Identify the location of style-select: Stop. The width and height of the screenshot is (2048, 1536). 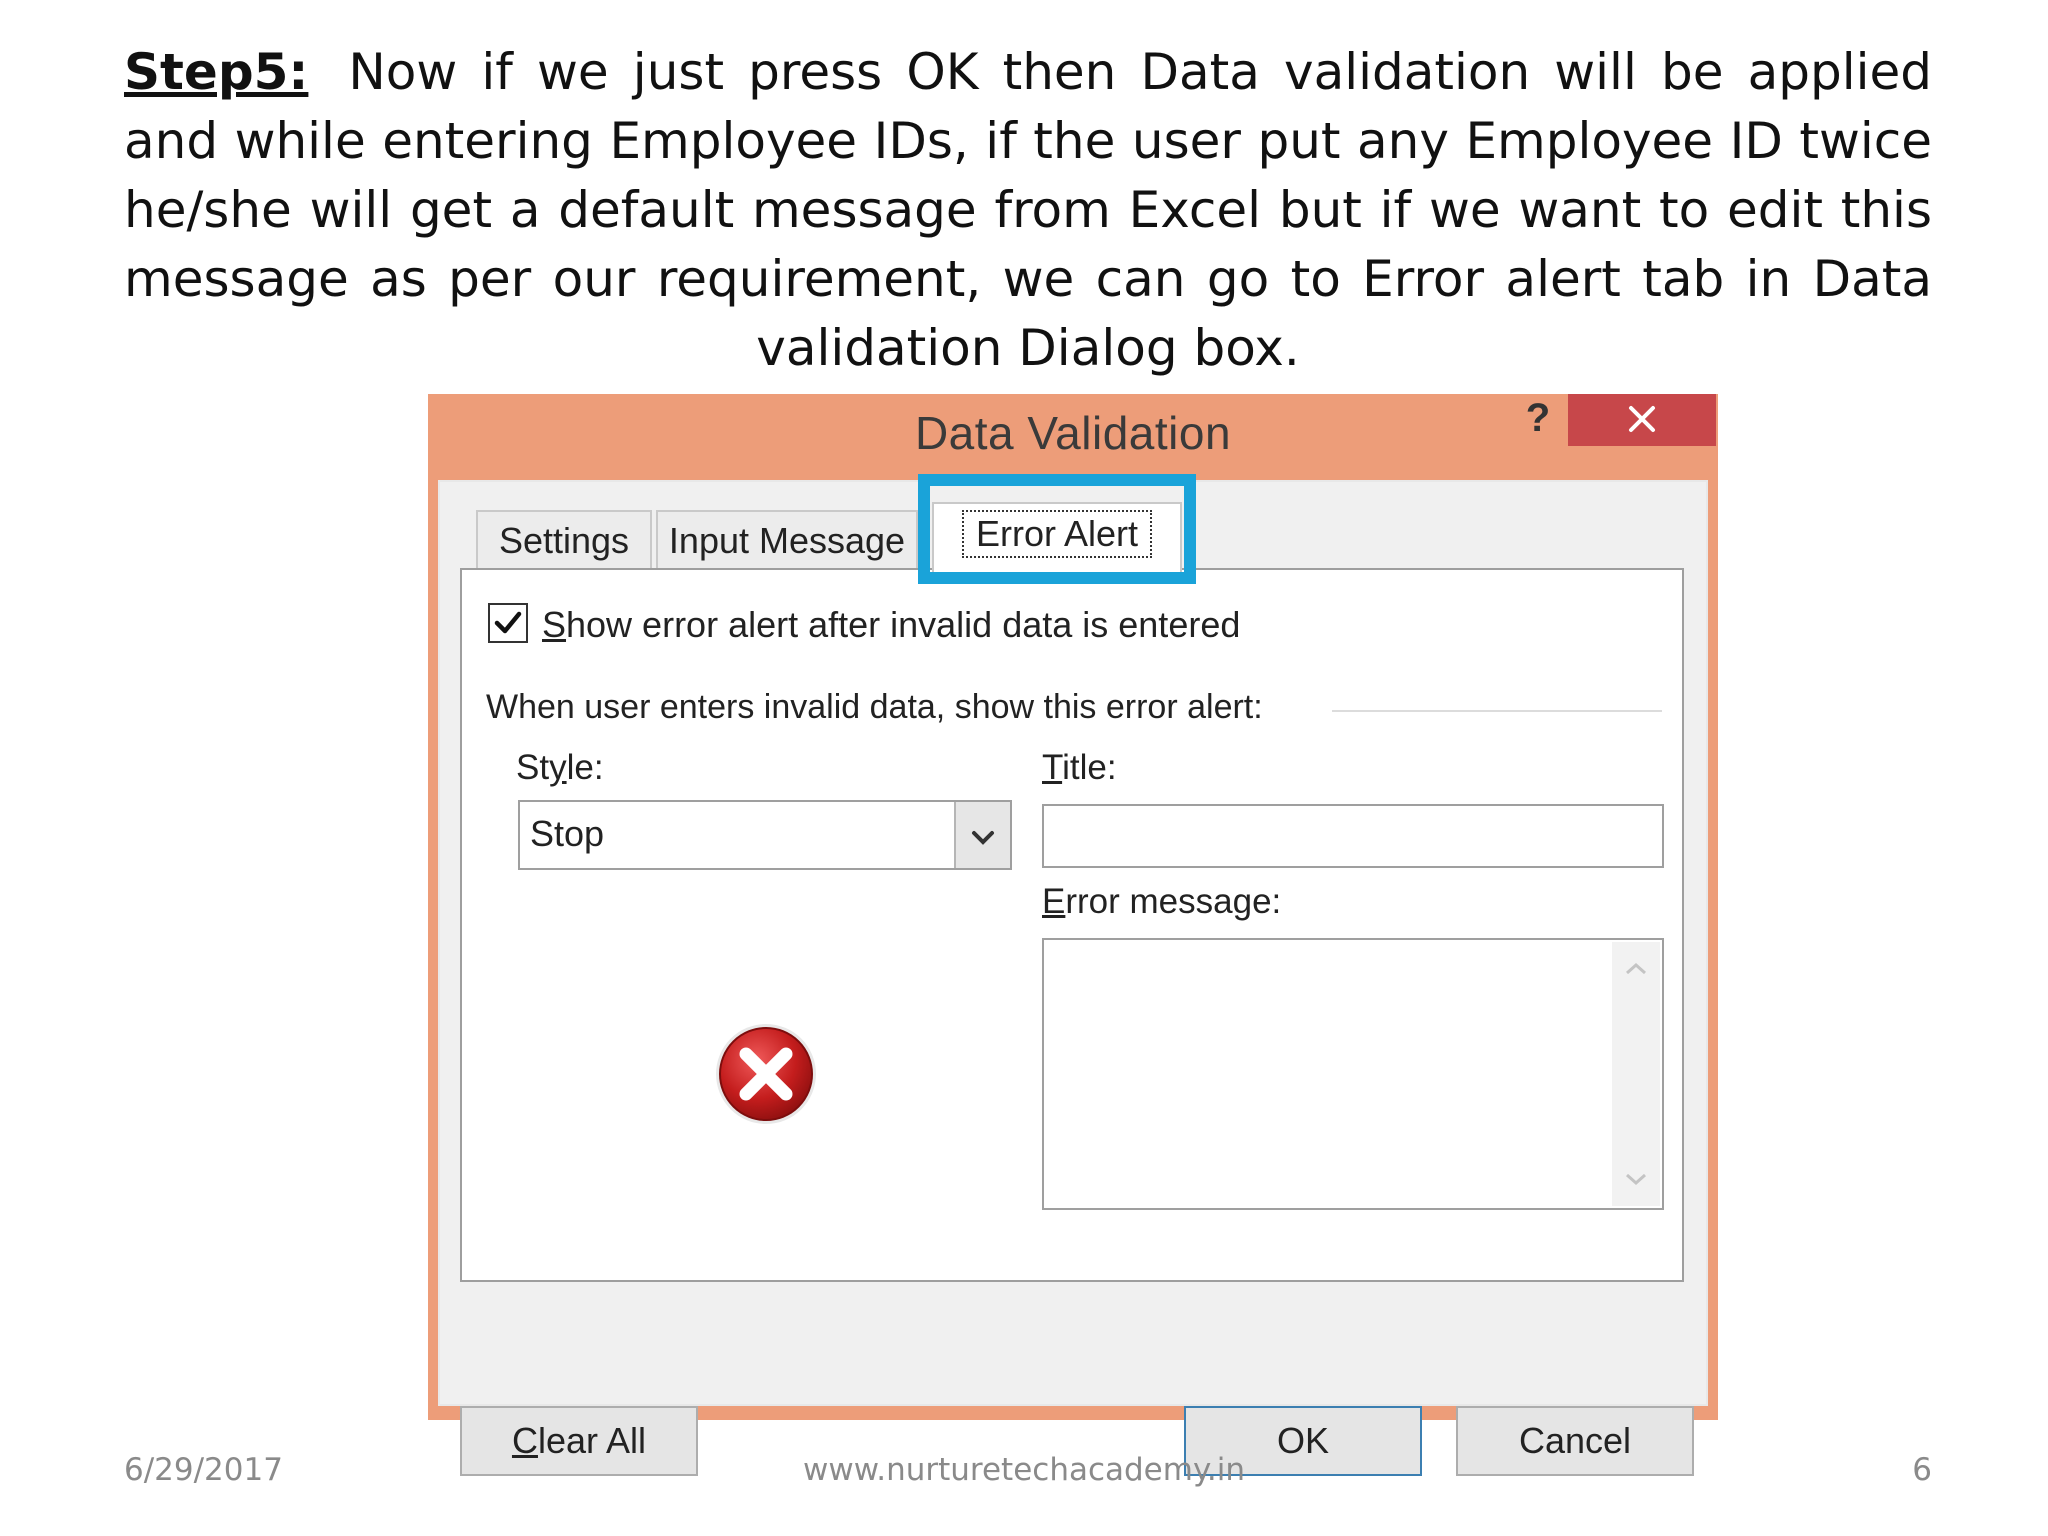
(765, 835).